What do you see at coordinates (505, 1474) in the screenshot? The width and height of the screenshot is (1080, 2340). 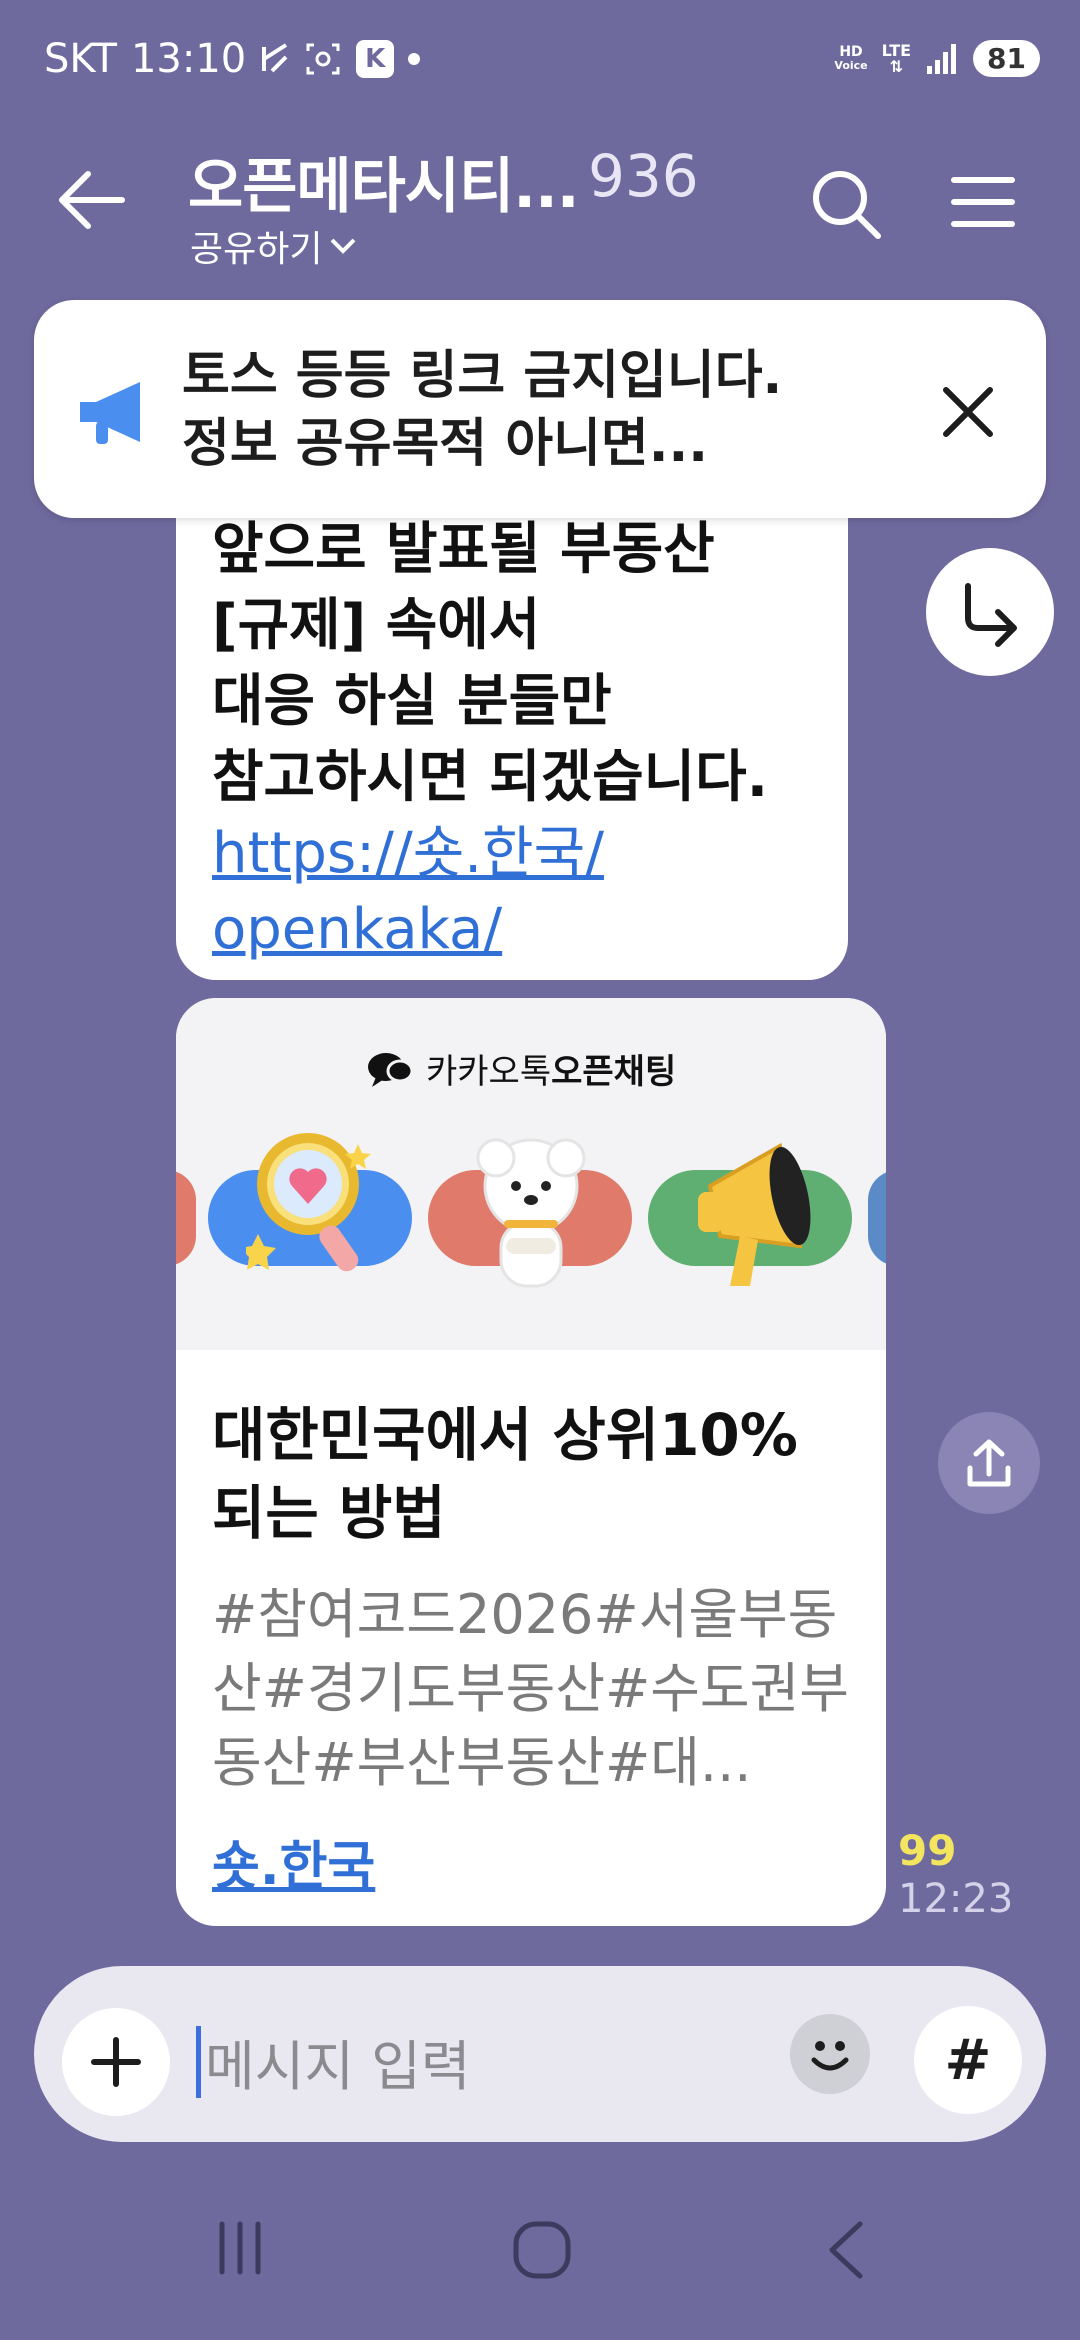 I see `card-title: 대한민국에서 상위10% 되는 방법` at bounding box center [505, 1474].